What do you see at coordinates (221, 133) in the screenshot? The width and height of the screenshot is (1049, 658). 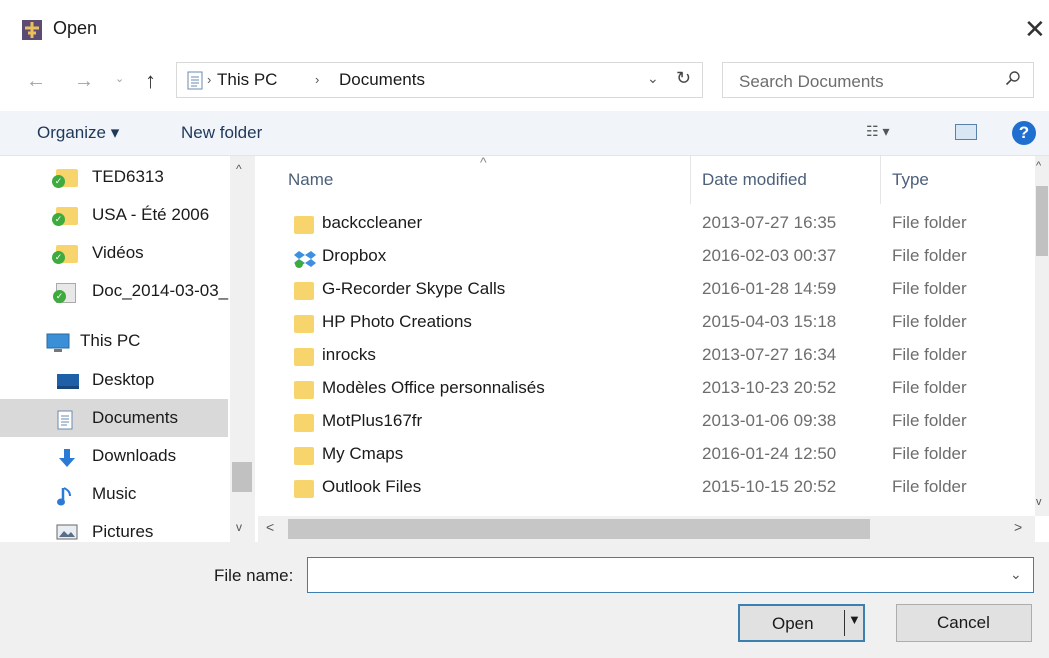 I see `new-folder-button: New folder` at bounding box center [221, 133].